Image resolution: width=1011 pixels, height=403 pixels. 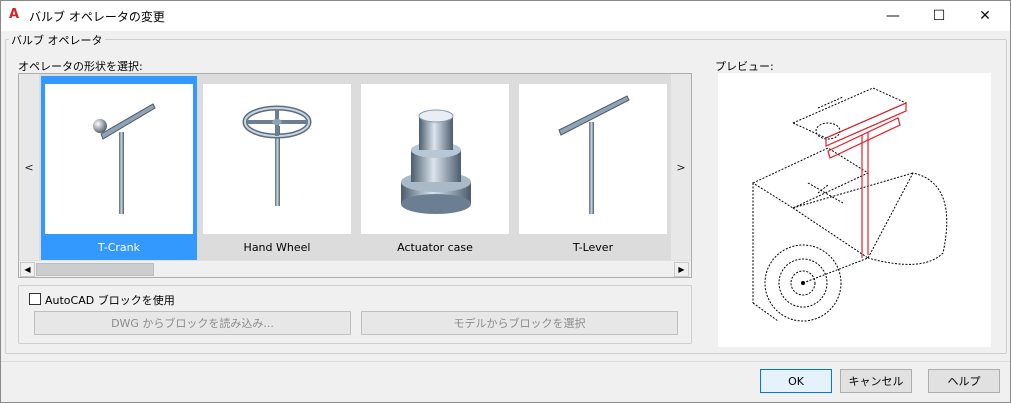 I want to click on help-button: ヘルプ, so click(x=964, y=381).